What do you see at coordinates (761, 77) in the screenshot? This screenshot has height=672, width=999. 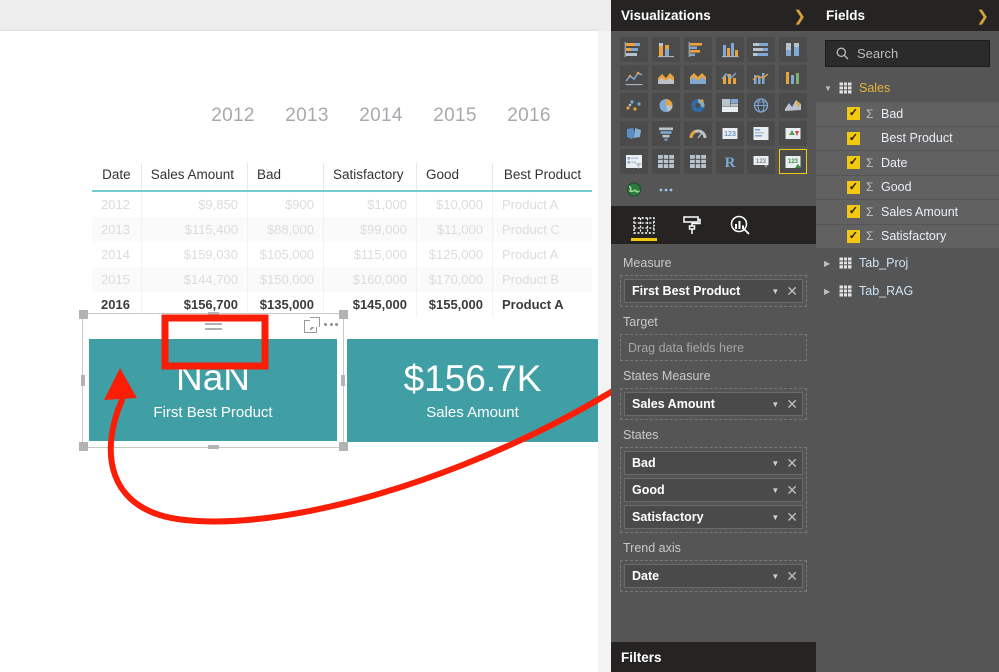 I see `line-and-clustered-column-chart-icon` at bounding box center [761, 77].